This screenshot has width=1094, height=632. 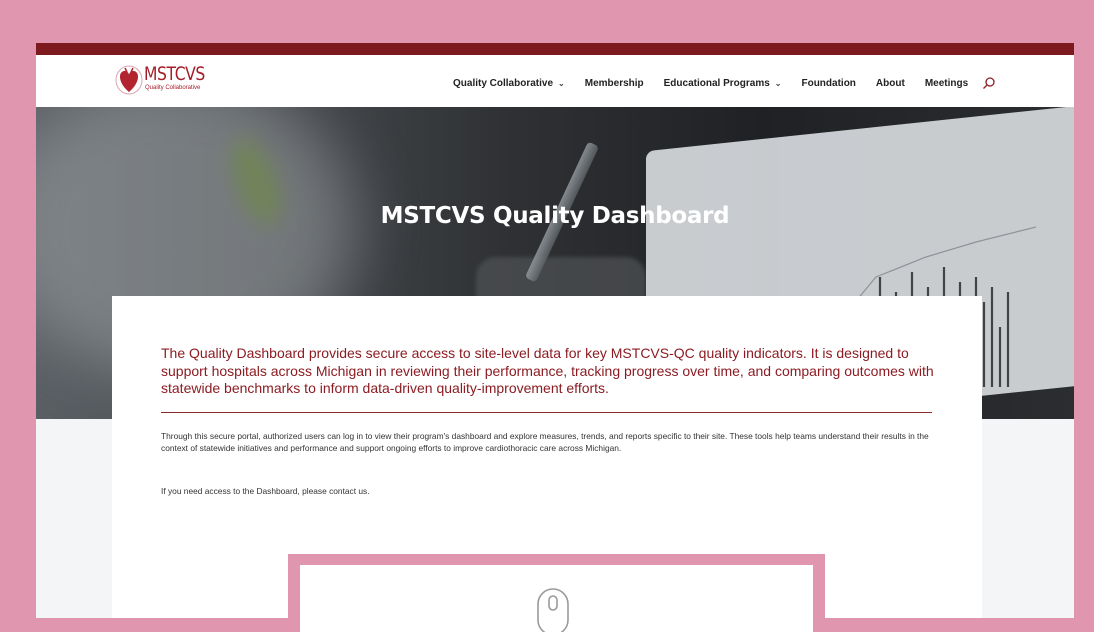 I want to click on nav-about: About, so click(x=890, y=83).